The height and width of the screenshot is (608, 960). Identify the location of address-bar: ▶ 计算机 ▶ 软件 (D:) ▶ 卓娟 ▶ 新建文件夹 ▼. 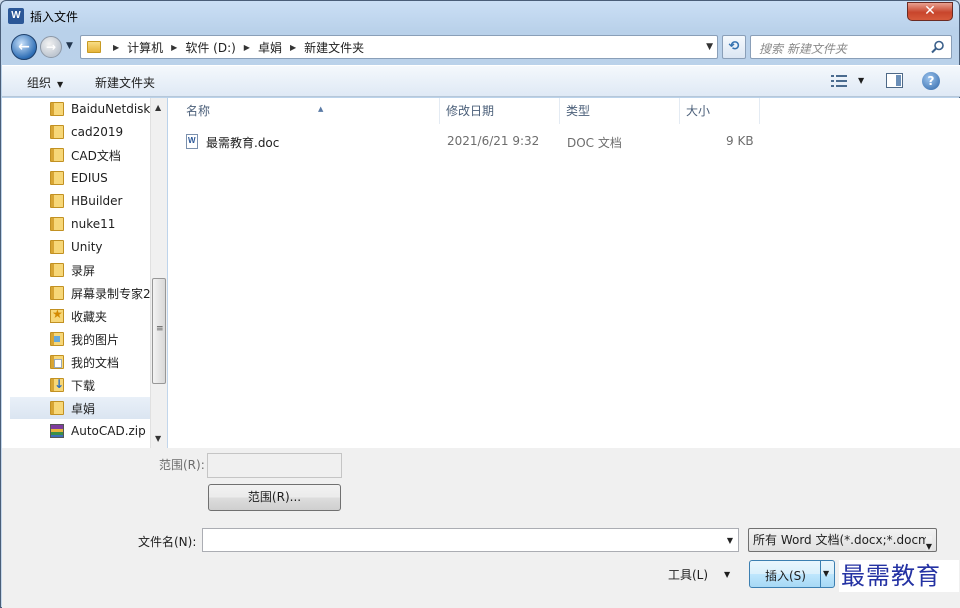
(399, 47).